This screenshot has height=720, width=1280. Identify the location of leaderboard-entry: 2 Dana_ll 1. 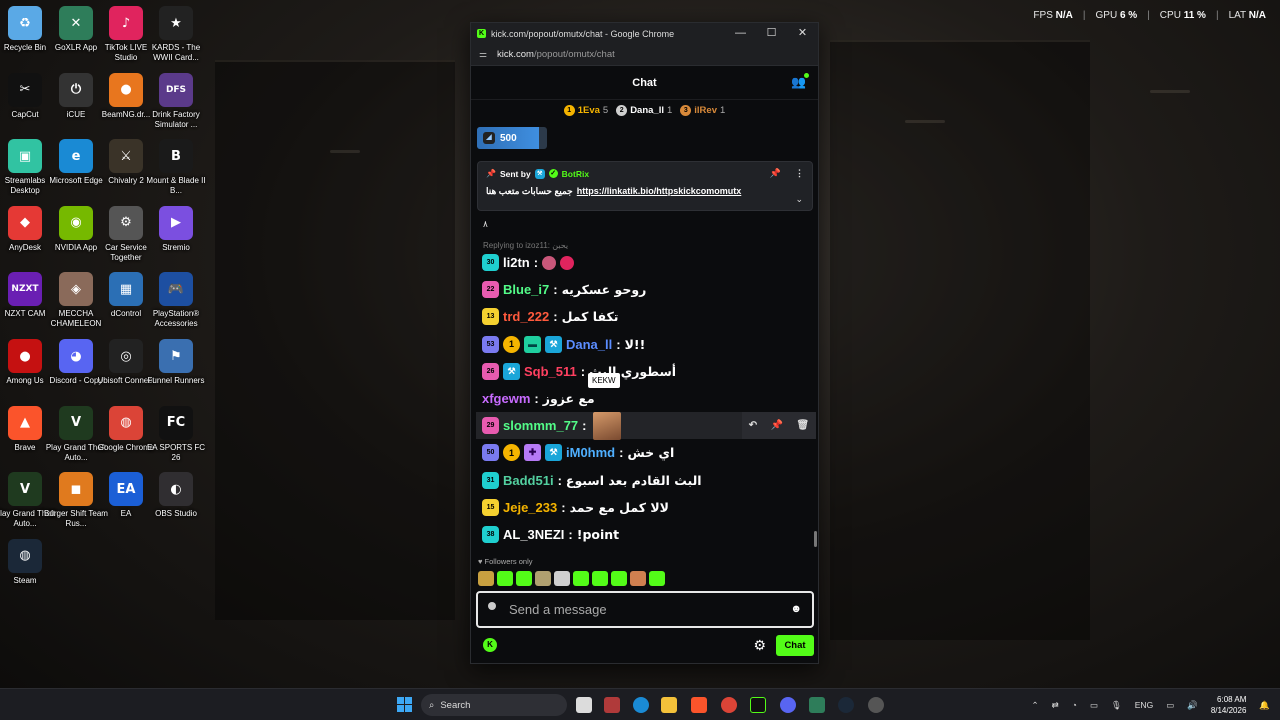
(644, 110).